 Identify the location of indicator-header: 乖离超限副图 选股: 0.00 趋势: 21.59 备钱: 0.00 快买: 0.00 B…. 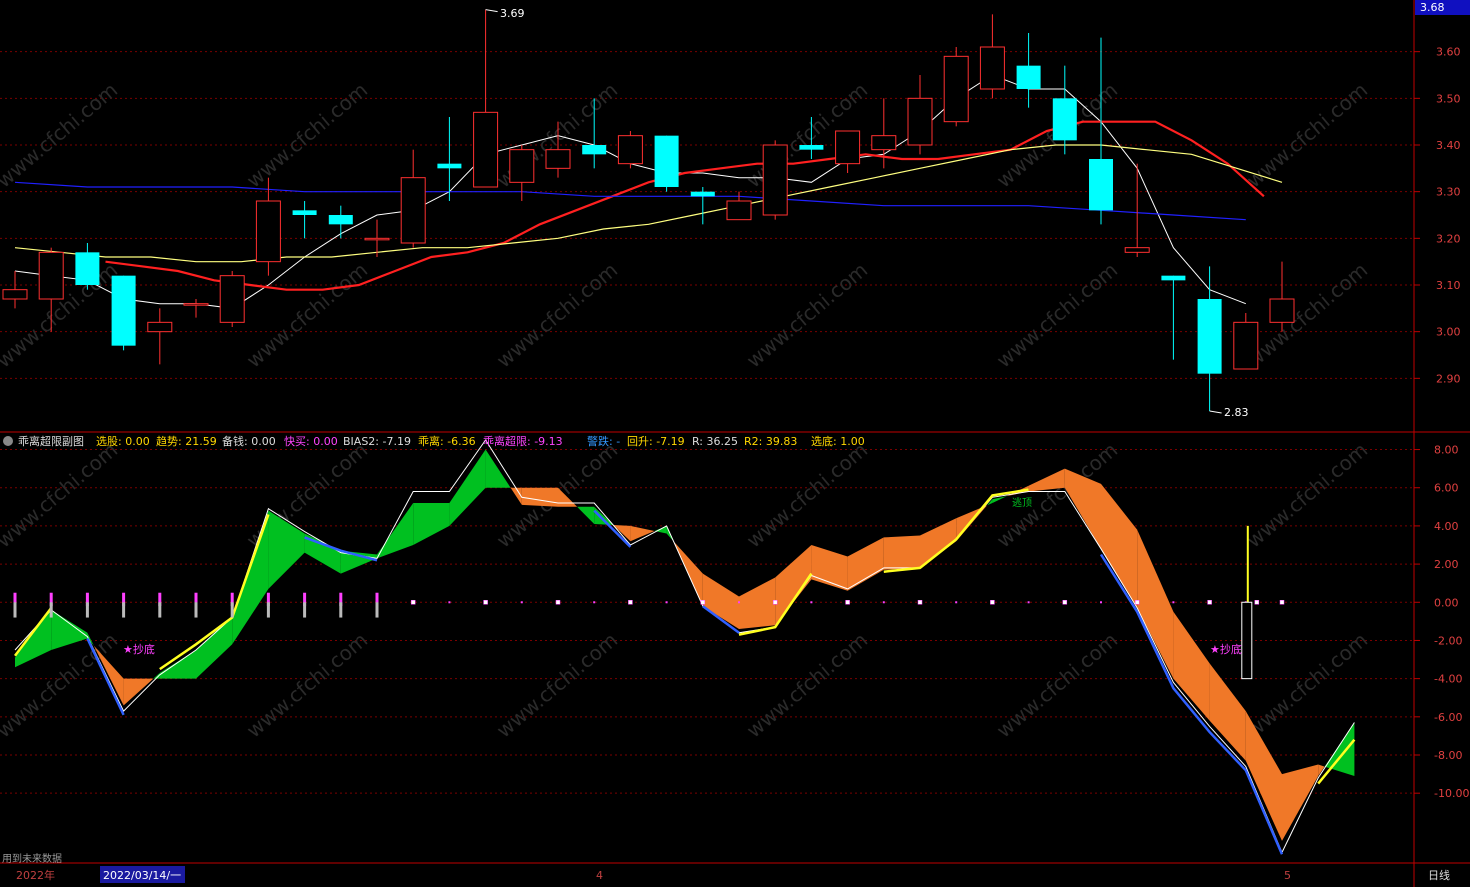
(434, 441).